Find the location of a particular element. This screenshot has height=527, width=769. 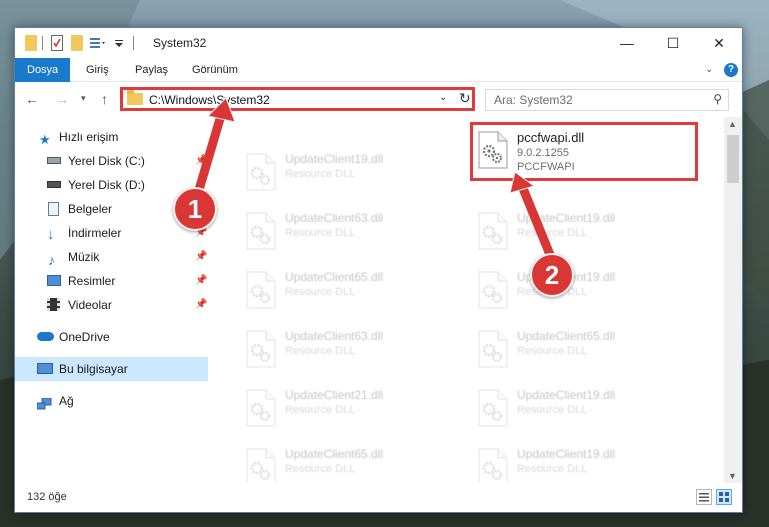

details-view-button is located at coordinates (704, 497).